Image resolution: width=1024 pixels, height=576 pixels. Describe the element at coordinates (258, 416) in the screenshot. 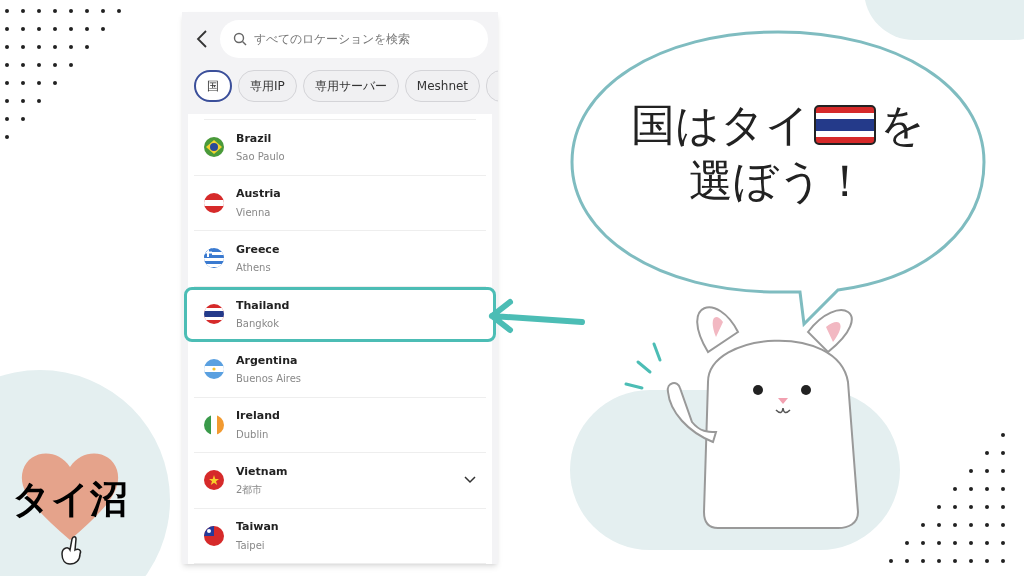

I see `country-name: Ireland` at that location.